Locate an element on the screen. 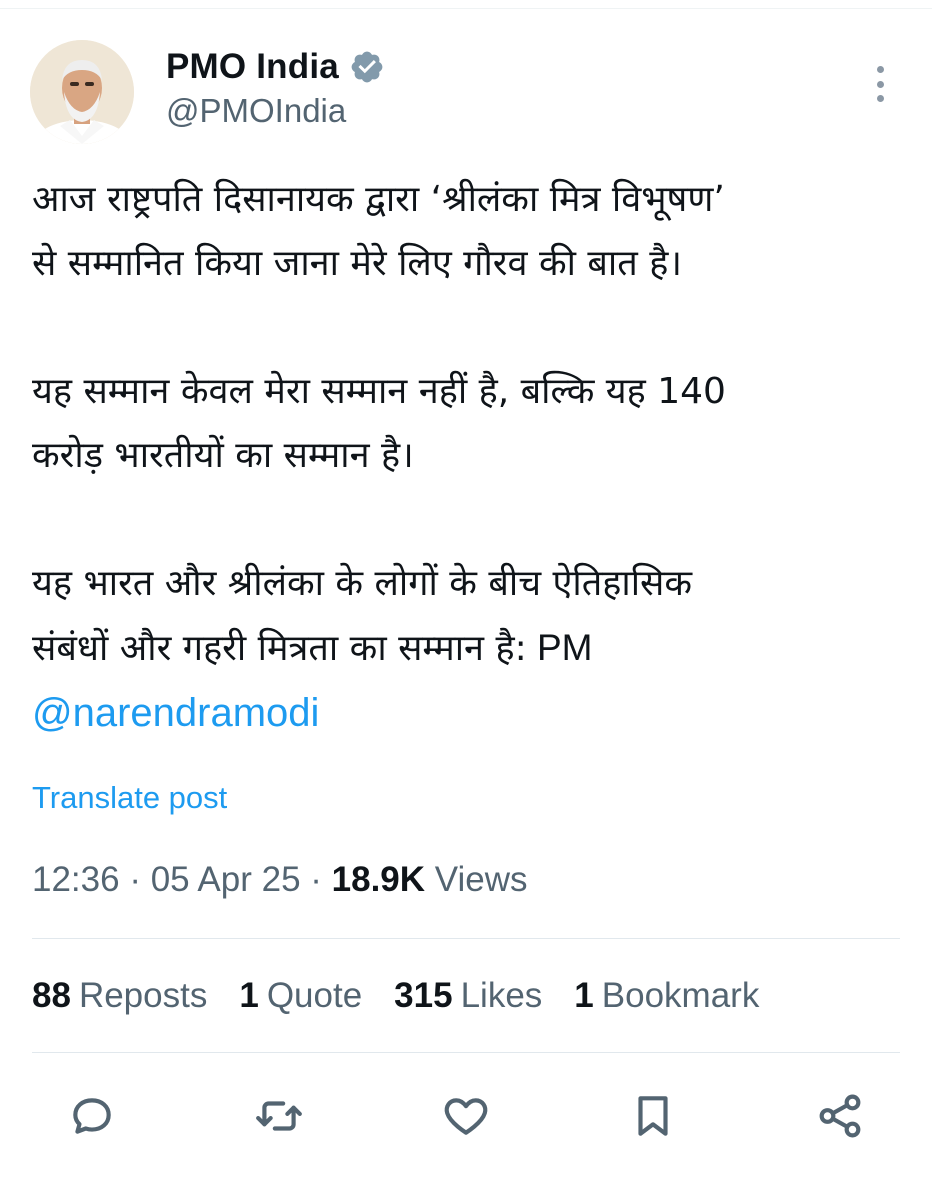  quotes-stat: 1 Quote is located at coordinates (300, 996).